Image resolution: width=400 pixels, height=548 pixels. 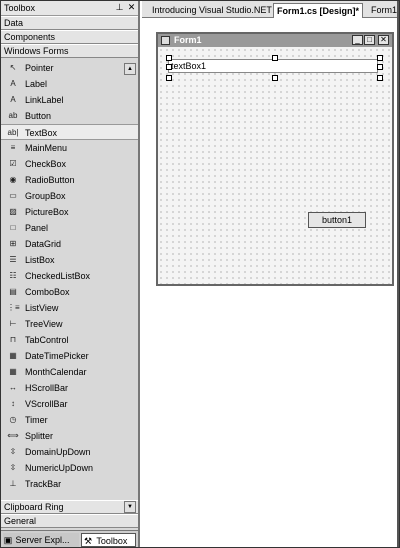 I want to click on toolbox-item-label: DomainUpDown, so click(x=58, y=452).